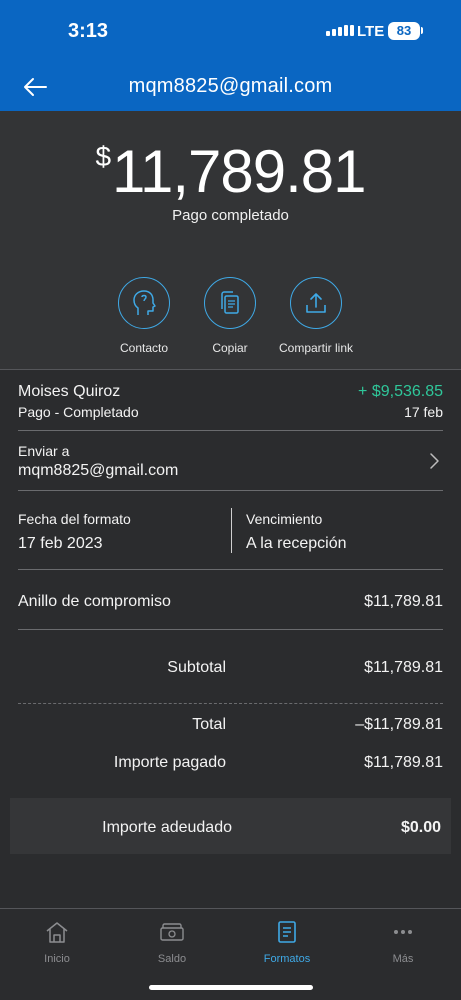  Describe the element at coordinates (172, 932) in the screenshot. I see `wallet-icon` at that location.